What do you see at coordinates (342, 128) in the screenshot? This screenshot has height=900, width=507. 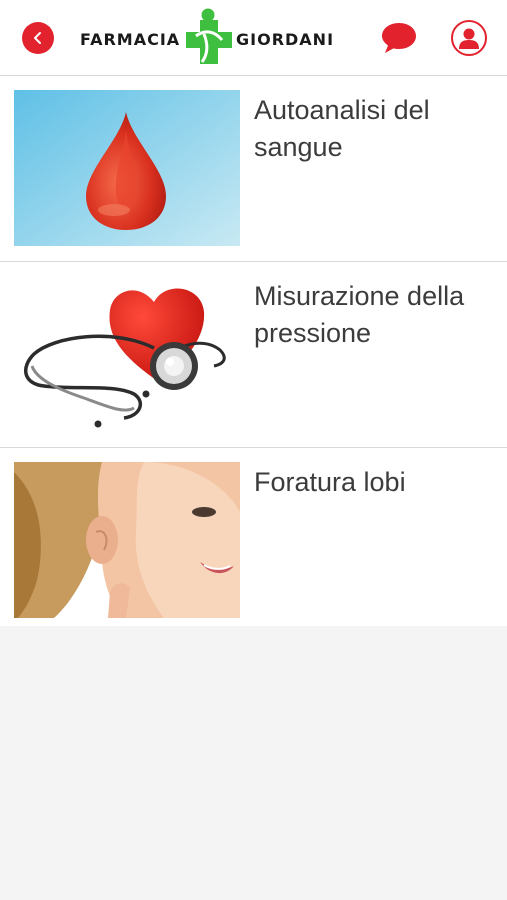 I see `service-title: Autoanalisi del sangue` at bounding box center [342, 128].